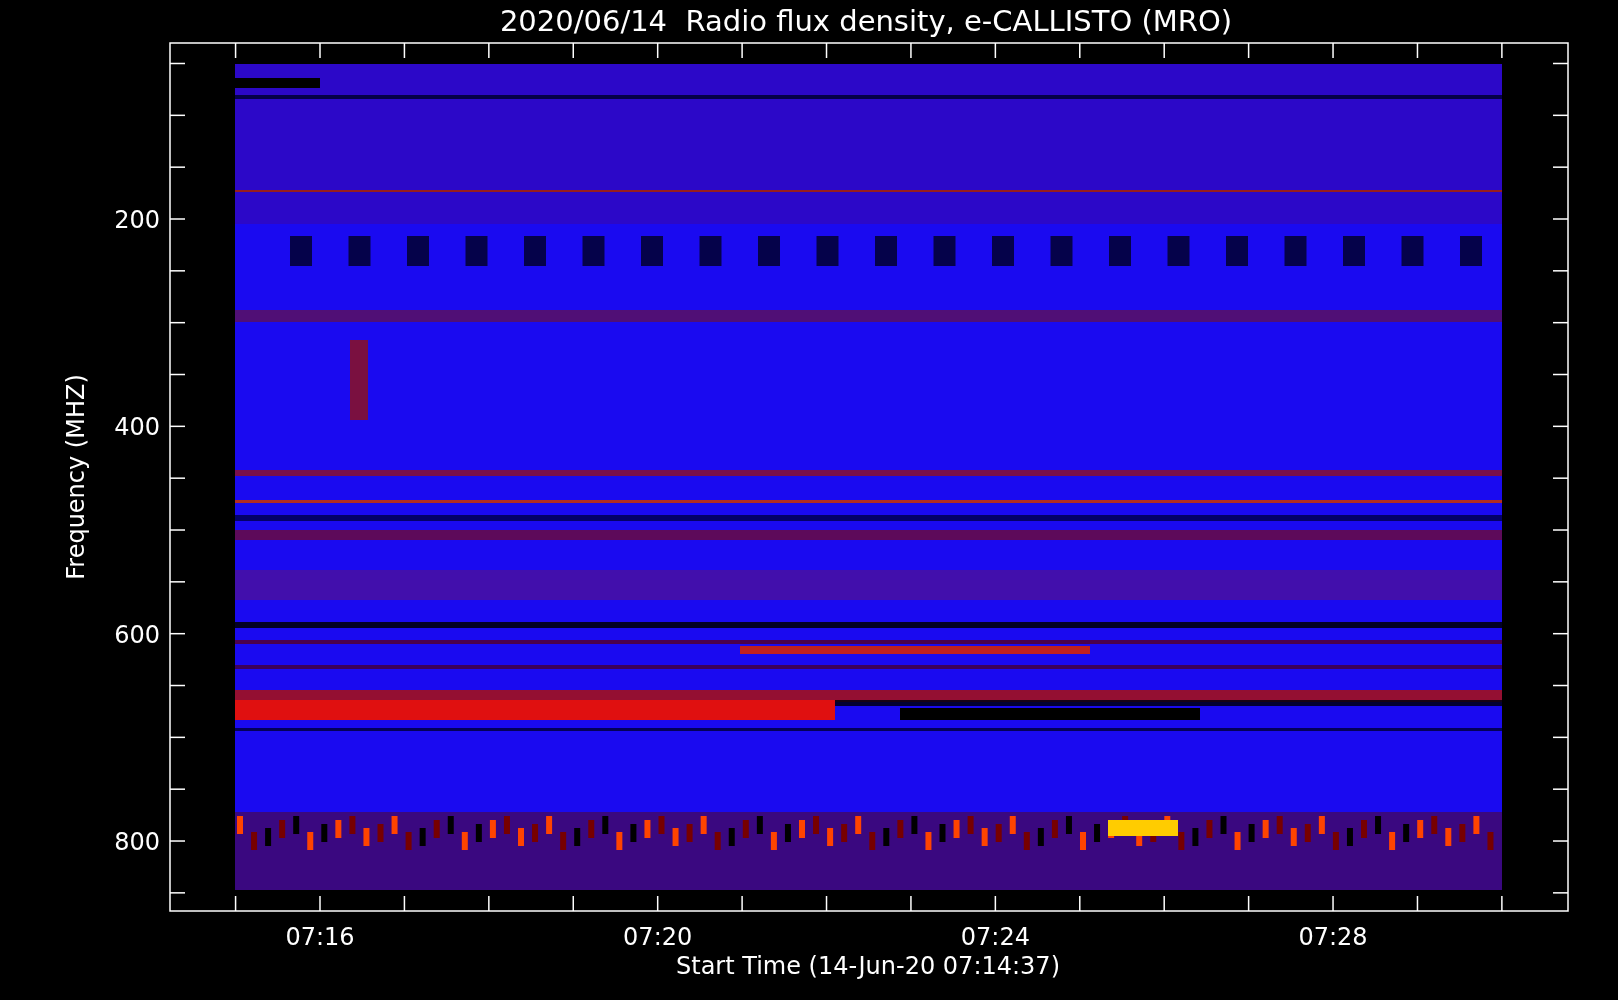  Describe the element at coordinates (76, 477) in the screenshot. I see `y-axis-label: Frequency (MHZ)` at that location.